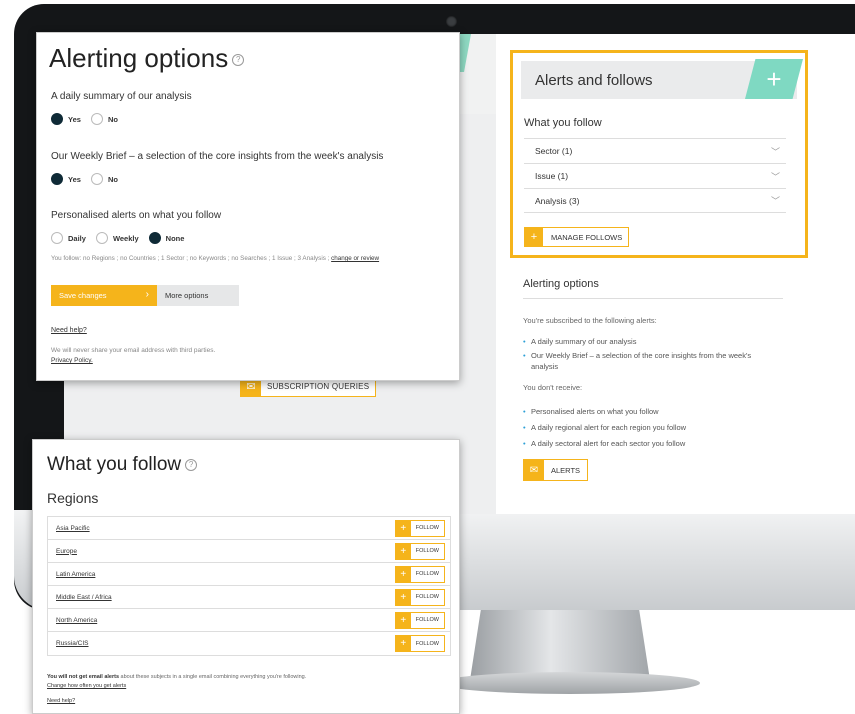  I want to click on what-you-follow-label: What you follow, so click(563, 123).